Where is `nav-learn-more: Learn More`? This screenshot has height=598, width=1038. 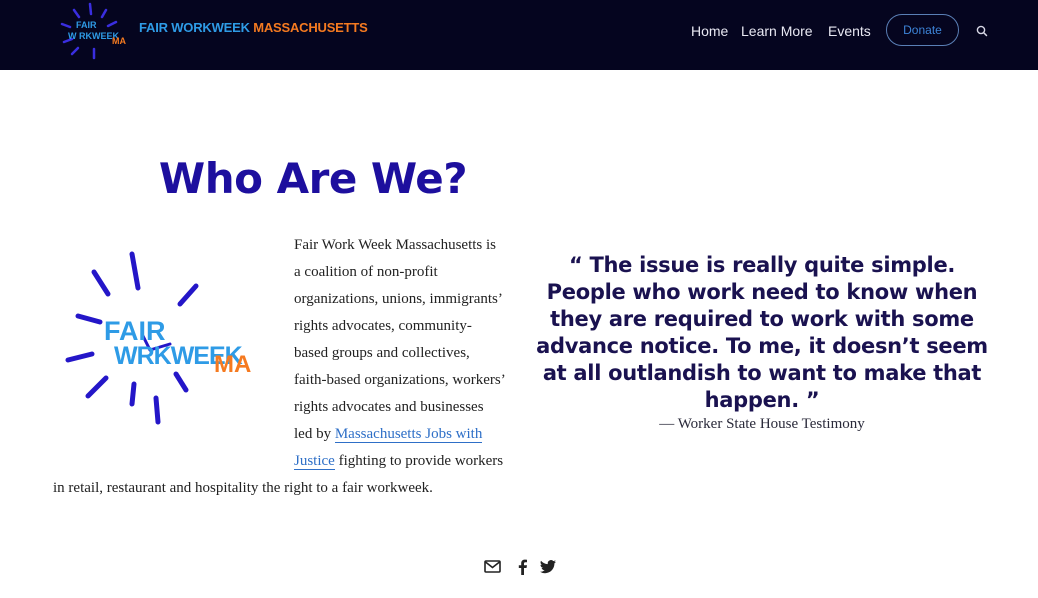 nav-learn-more: Learn More is located at coordinates (777, 31).